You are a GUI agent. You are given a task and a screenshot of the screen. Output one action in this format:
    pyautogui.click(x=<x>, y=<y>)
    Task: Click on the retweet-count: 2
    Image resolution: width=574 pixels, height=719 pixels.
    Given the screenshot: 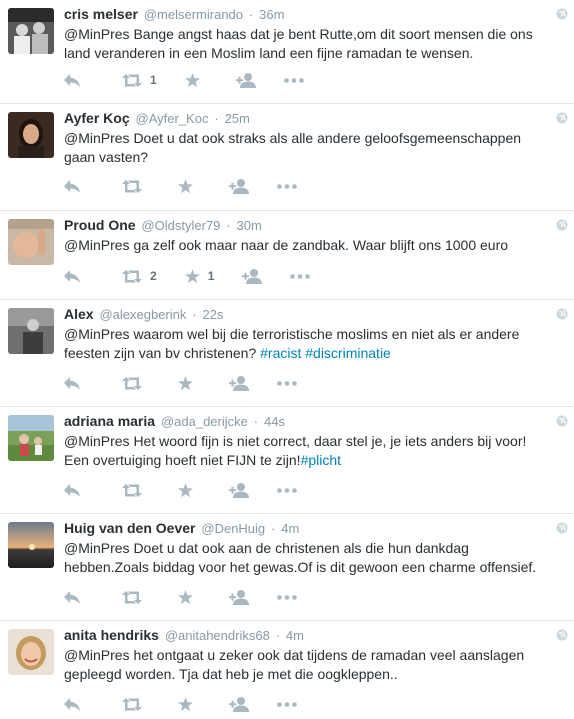 What is the action you would take?
    pyautogui.click(x=153, y=276)
    